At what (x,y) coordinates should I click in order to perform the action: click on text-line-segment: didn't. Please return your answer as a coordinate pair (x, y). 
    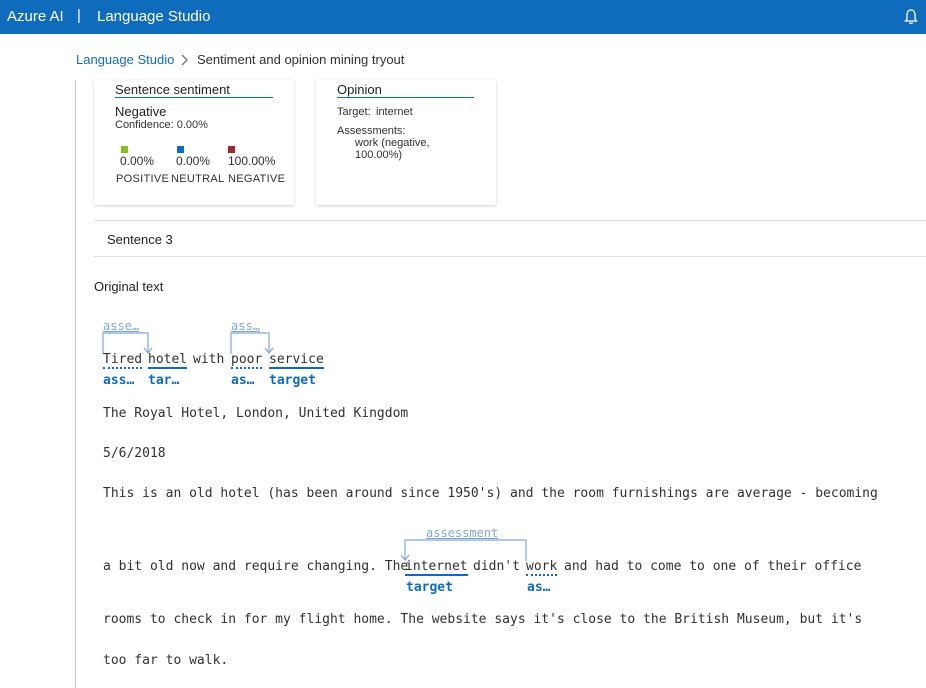
    Looking at the image, I should click on (496, 566).